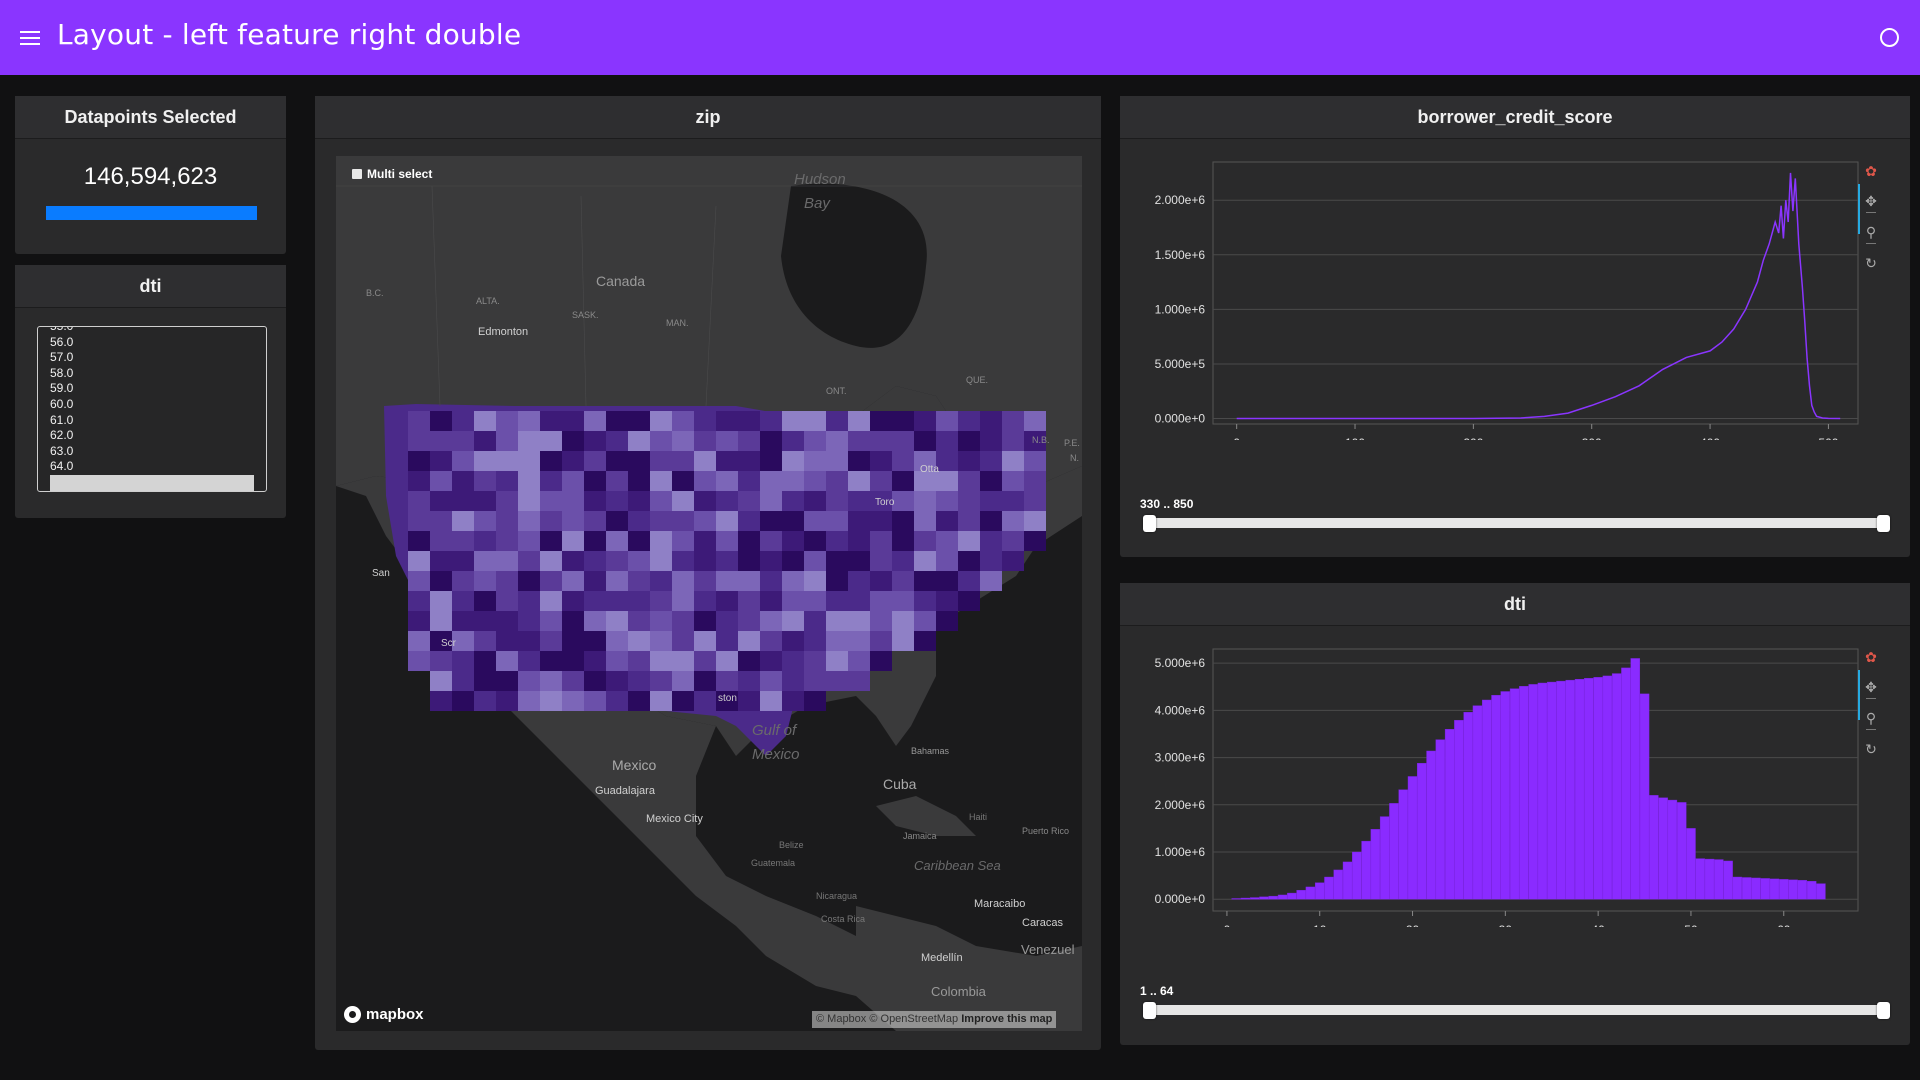 This screenshot has height=1080, width=1920. What do you see at coordinates (30, 38) in the screenshot?
I see `hamburger-icon` at bounding box center [30, 38].